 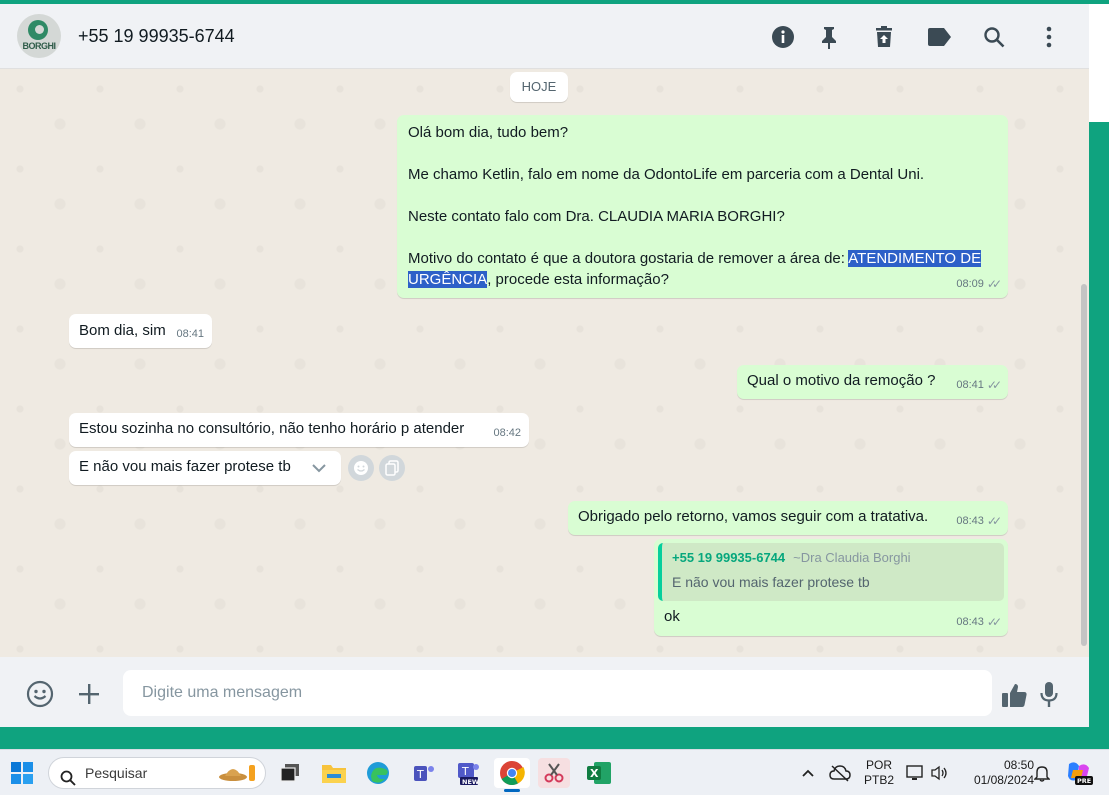 What do you see at coordinates (878, 780) in the screenshot?
I see `keyboard-layout: PTB2` at bounding box center [878, 780].